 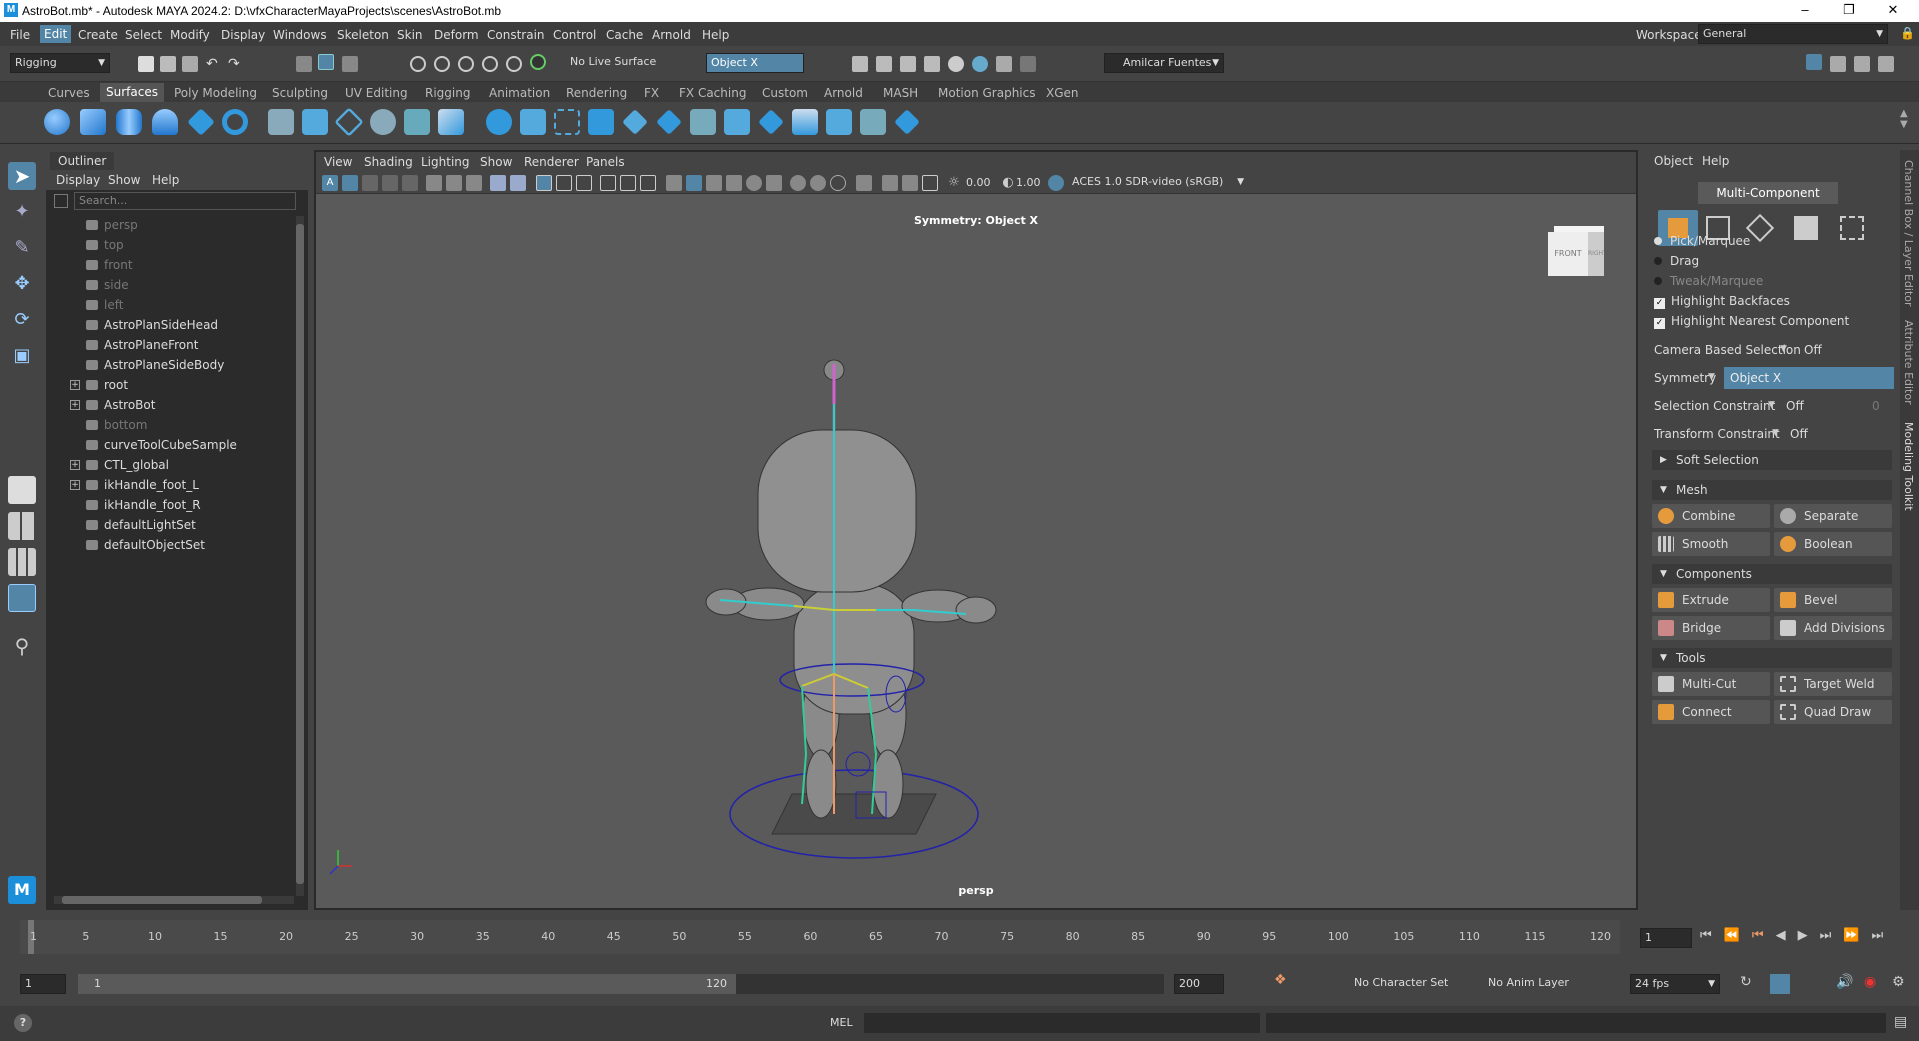 What do you see at coordinates (1738, 935) in the screenshot?
I see `step-back-key-icon: ⏪` at bounding box center [1738, 935].